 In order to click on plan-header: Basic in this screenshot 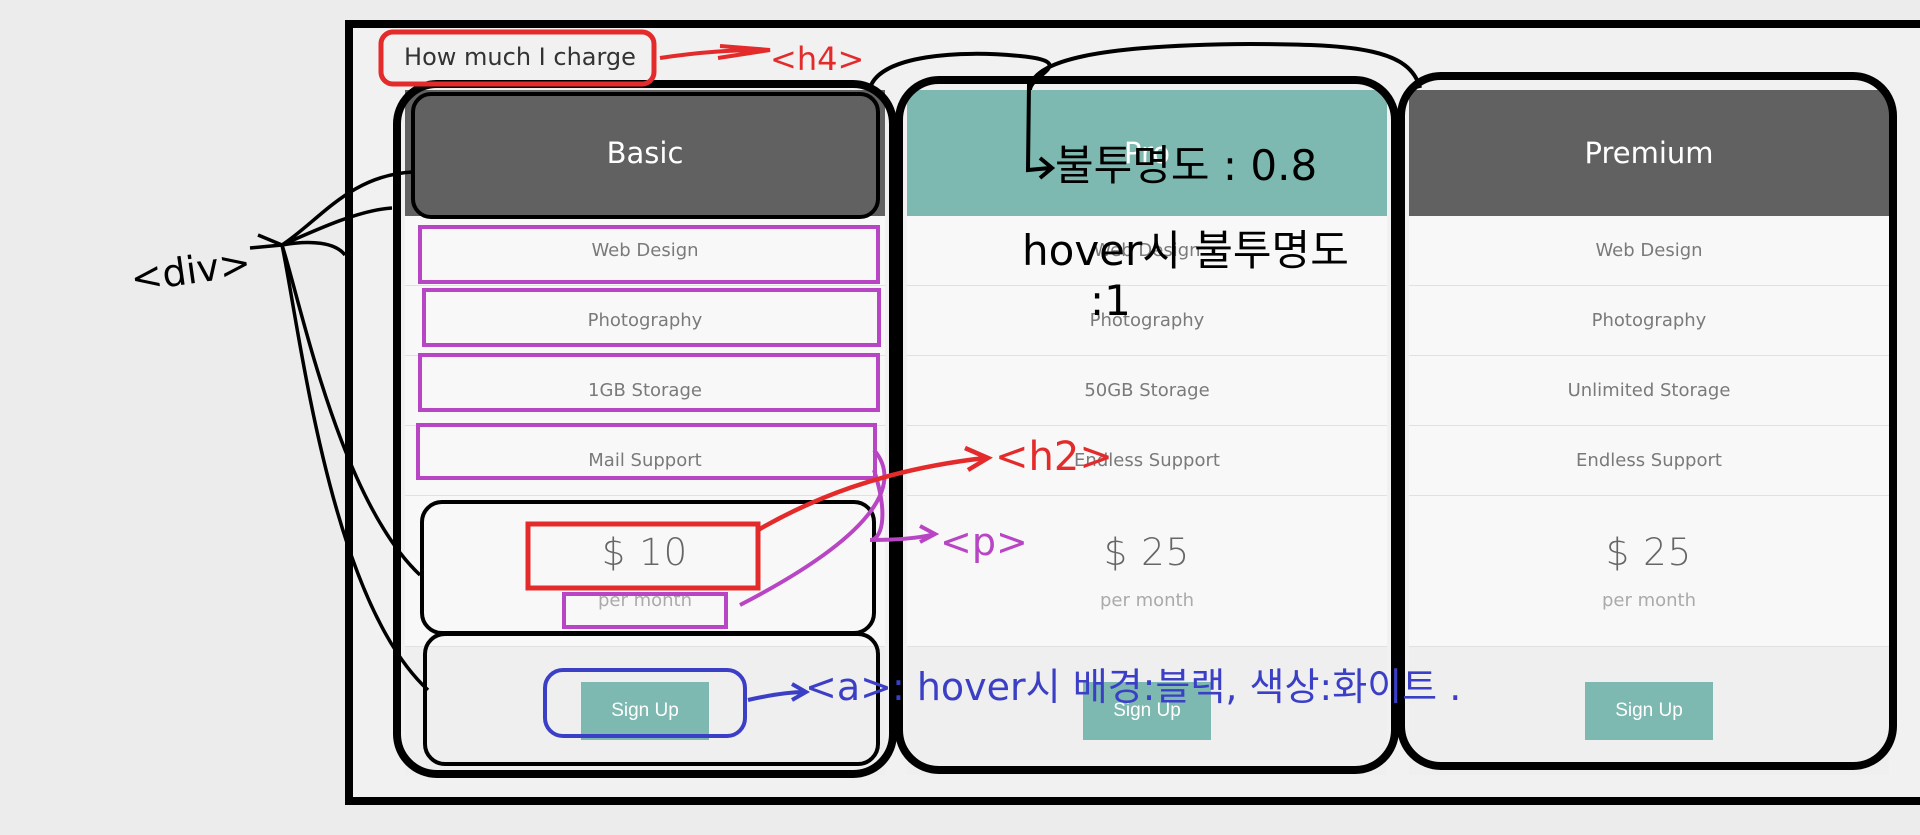, I will do `click(645, 153)`.